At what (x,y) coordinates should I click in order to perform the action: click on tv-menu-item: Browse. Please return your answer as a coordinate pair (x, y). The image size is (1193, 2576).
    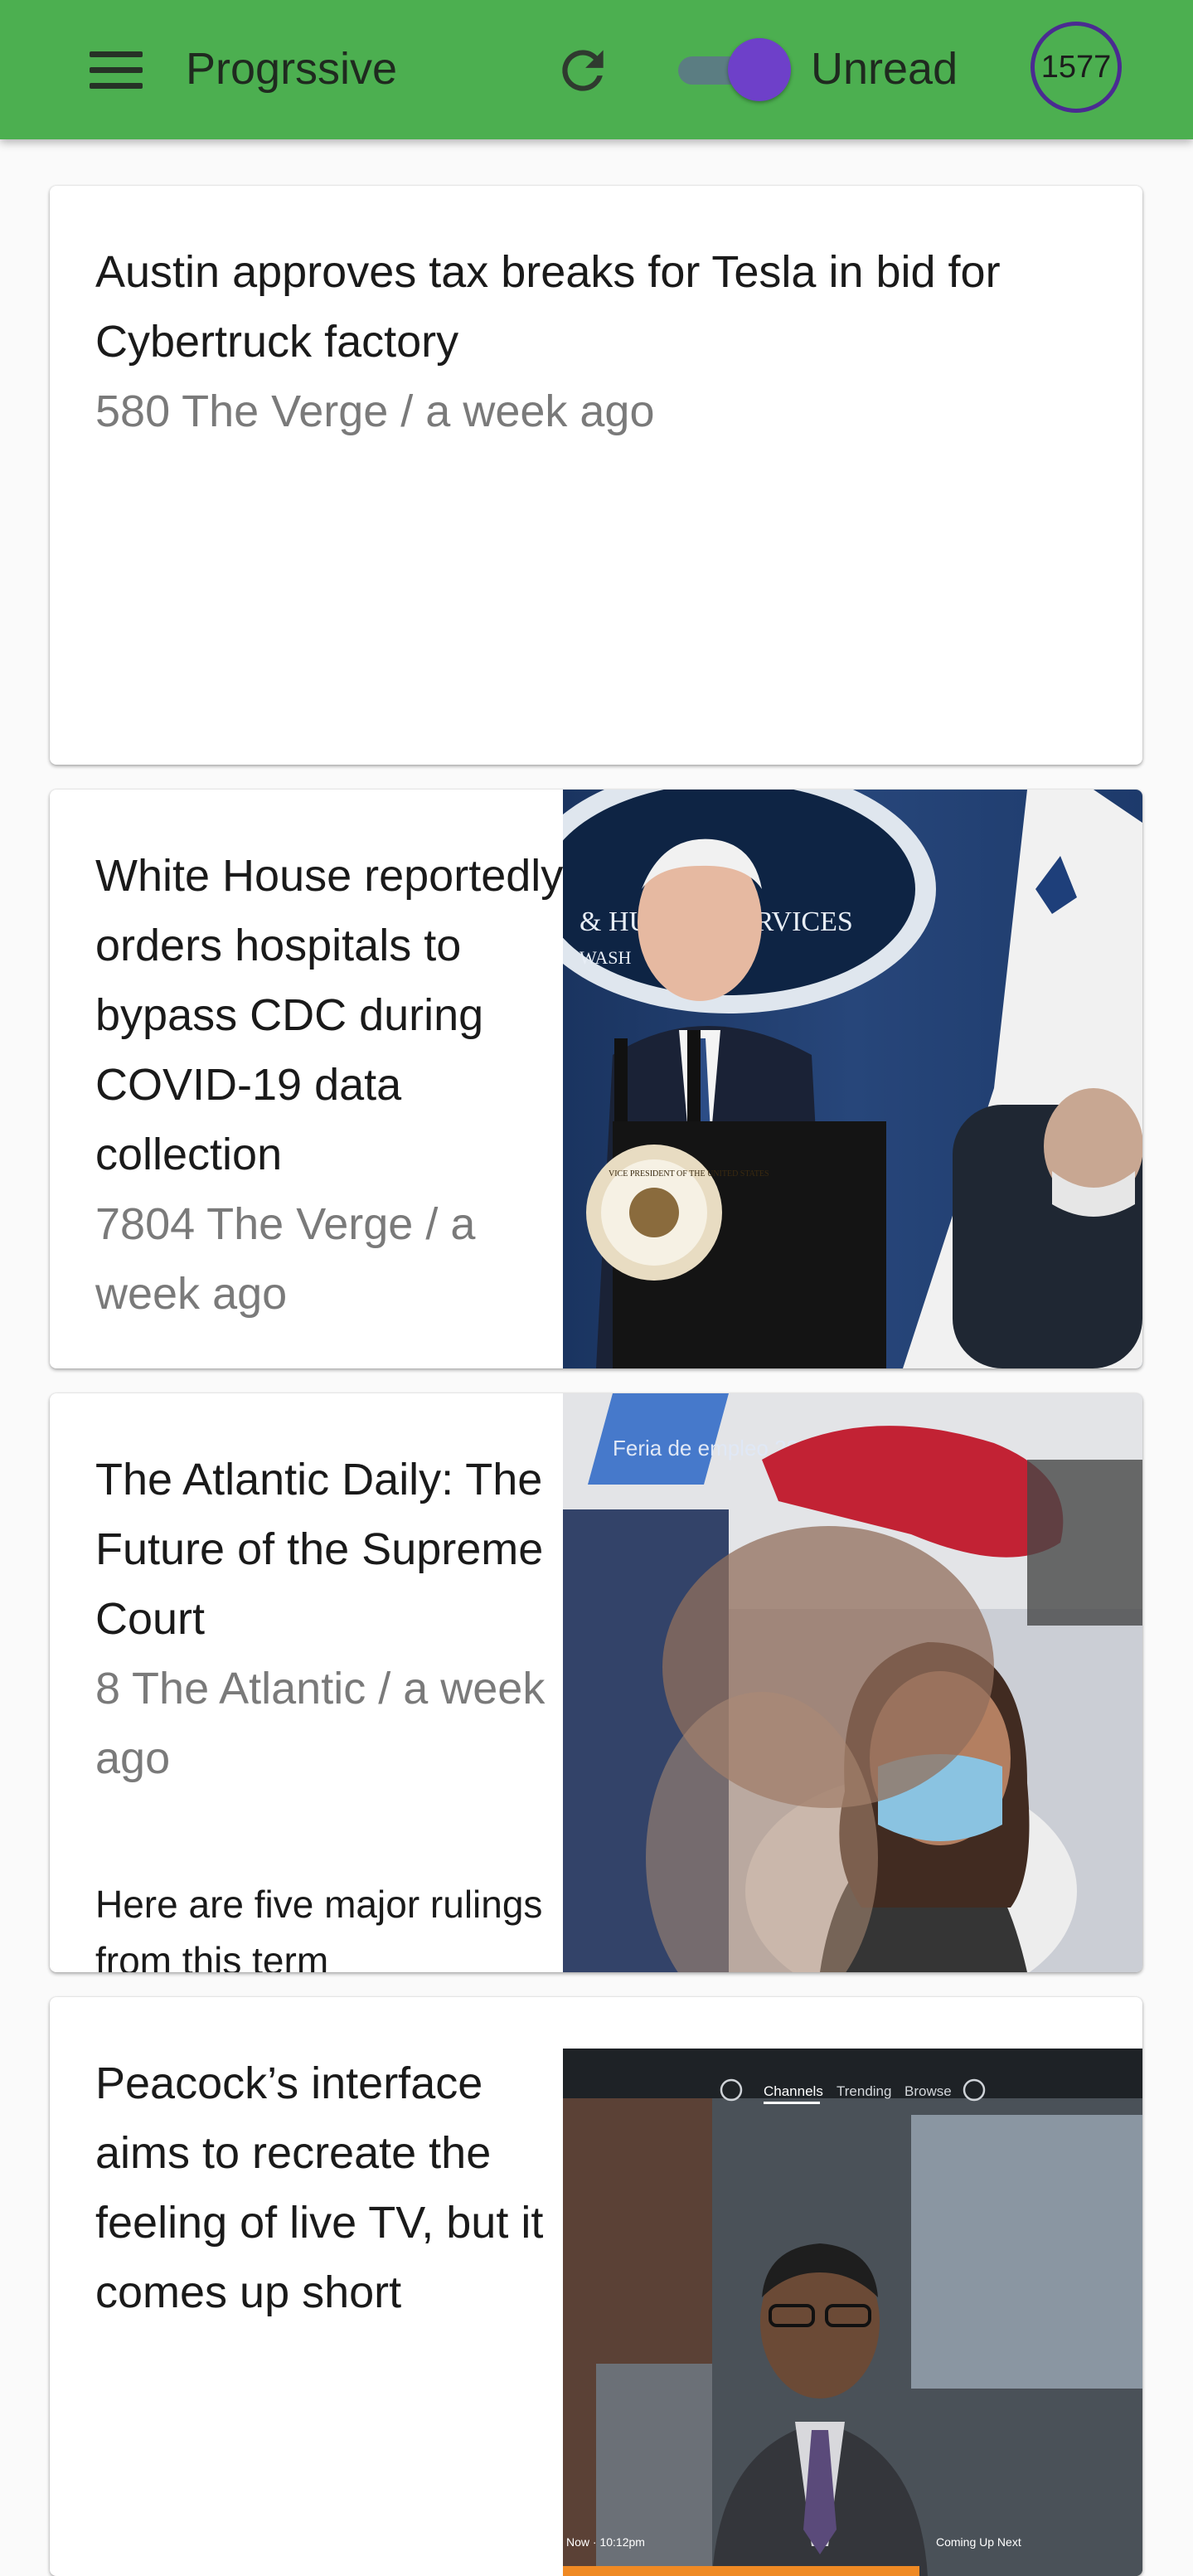
    Looking at the image, I should click on (928, 2091).